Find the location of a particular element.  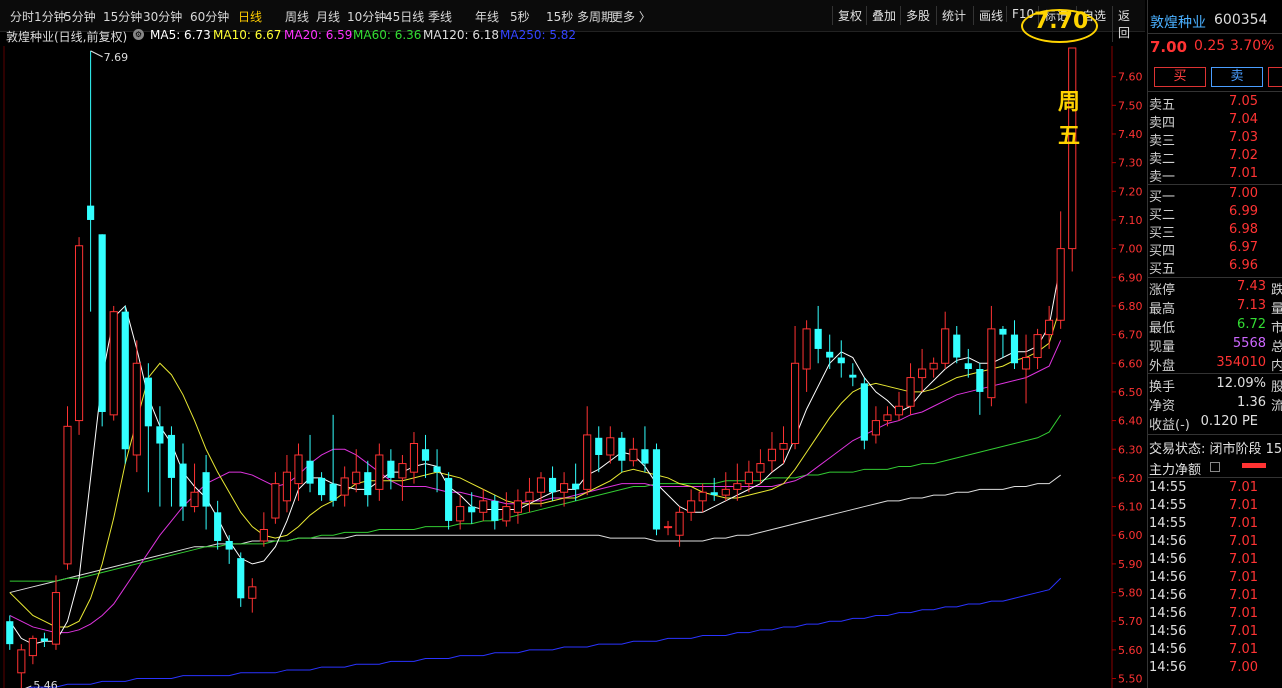

toolbar-button-2: 多股 is located at coordinates (917, 15).